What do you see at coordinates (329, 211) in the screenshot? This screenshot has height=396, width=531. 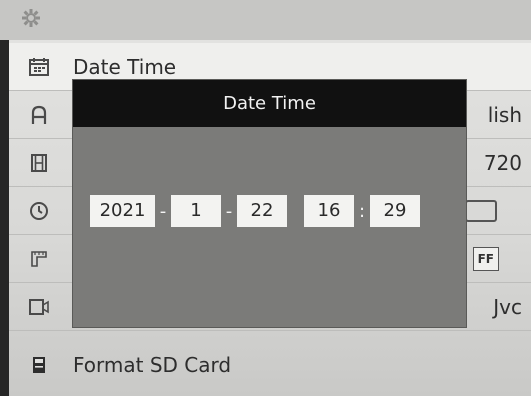 I see `hour-field: 16` at bounding box center [329, 211].